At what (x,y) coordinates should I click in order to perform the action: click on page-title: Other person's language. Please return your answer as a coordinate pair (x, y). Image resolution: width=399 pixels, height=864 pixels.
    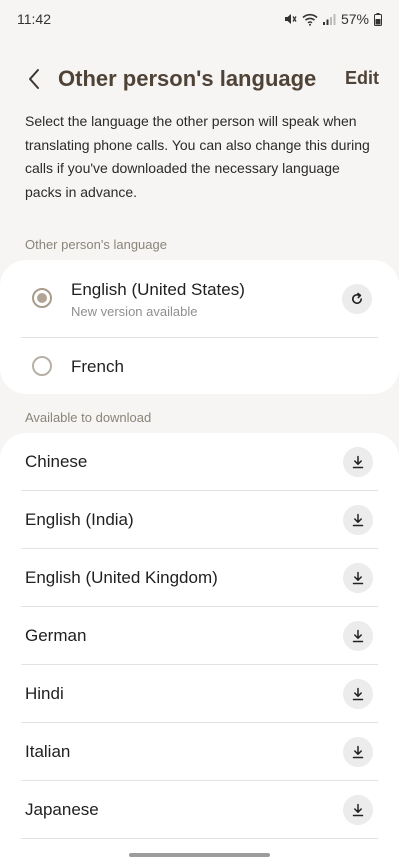
    Looking at the image, I should click on (187, 78).